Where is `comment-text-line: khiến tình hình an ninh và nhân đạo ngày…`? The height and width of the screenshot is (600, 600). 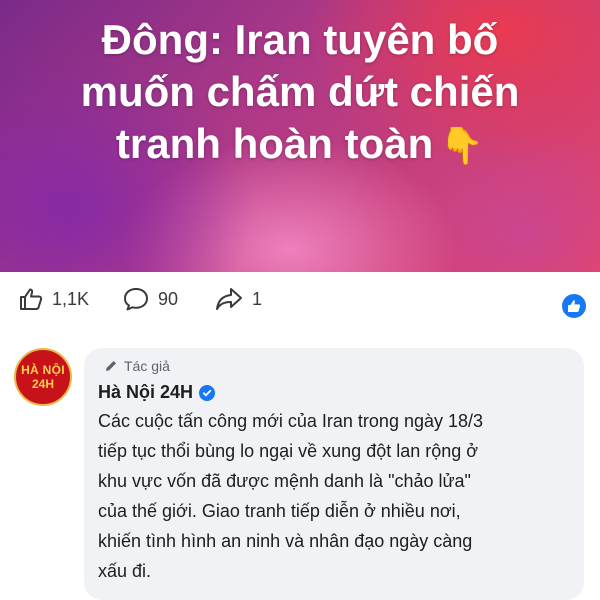 comment-text-line: khiến tình hình an ninh và nhân đạo ngày… is located at coordinates (285, 541).